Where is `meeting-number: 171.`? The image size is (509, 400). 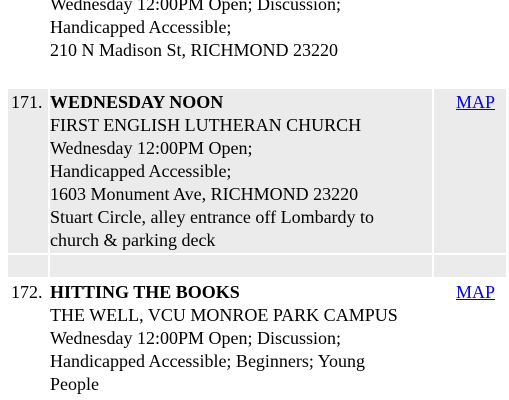 meeting-number: 171. is located at coordinates (27, 102).